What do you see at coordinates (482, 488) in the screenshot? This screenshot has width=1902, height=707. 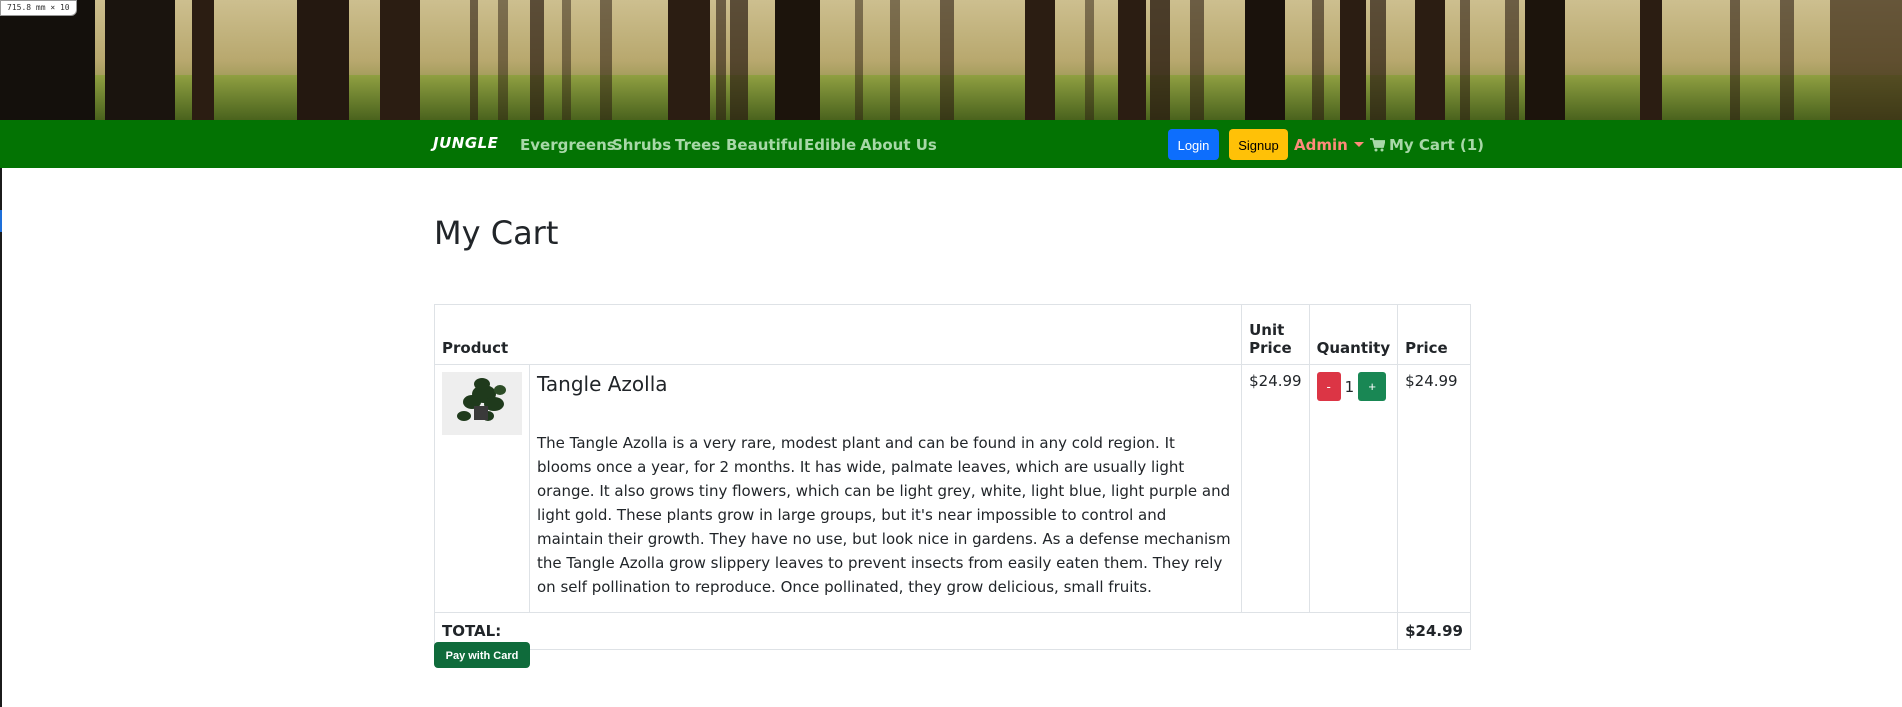 I see `product-image-cell` at bounding box center [482, 488].